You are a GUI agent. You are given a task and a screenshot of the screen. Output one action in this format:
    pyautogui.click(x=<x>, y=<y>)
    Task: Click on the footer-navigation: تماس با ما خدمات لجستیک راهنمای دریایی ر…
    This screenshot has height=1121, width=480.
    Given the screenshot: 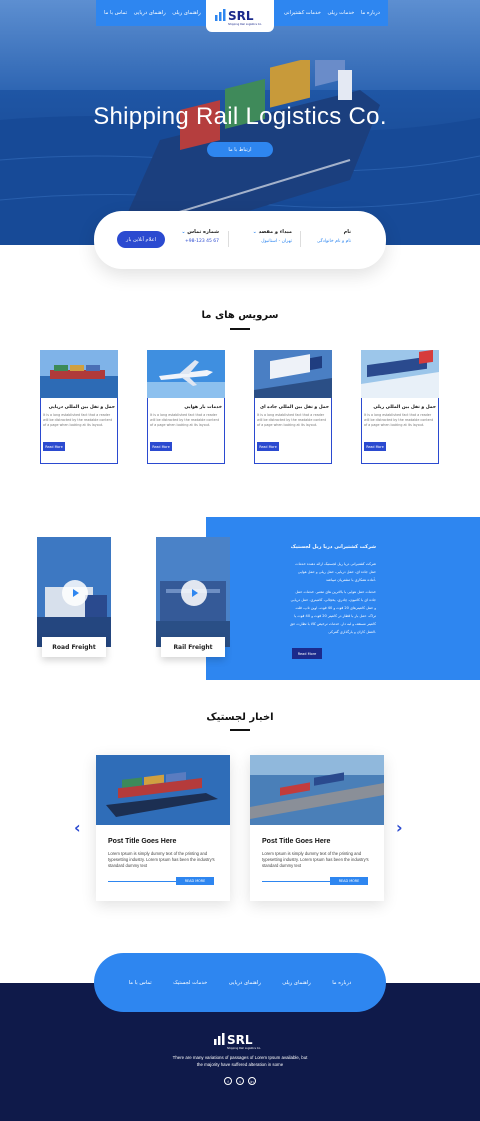 What is the action you would take?
    pyautogui.click(x=240, y=982)
    